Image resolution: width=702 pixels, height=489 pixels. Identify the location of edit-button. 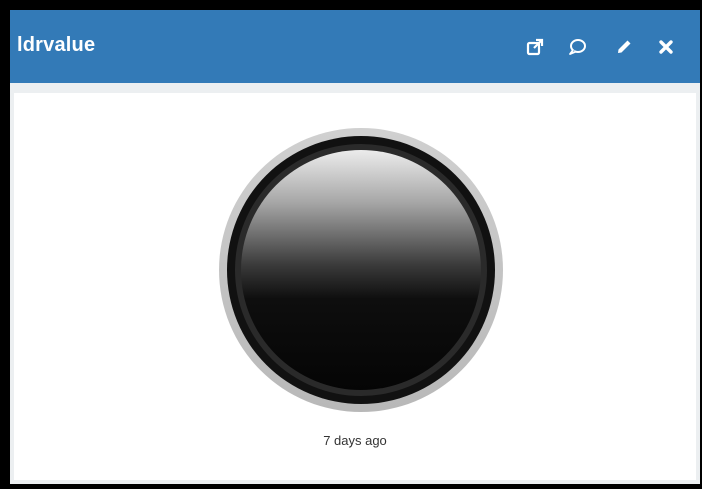
(624, 47).